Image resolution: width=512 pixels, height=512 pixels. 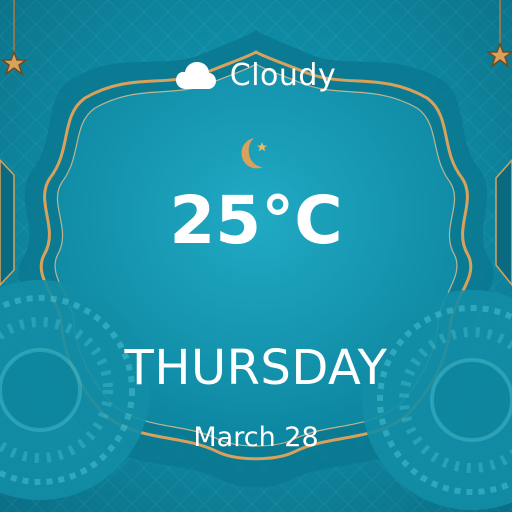 I want to click on temperature-value: 25°C, so click(x=256, y=220).